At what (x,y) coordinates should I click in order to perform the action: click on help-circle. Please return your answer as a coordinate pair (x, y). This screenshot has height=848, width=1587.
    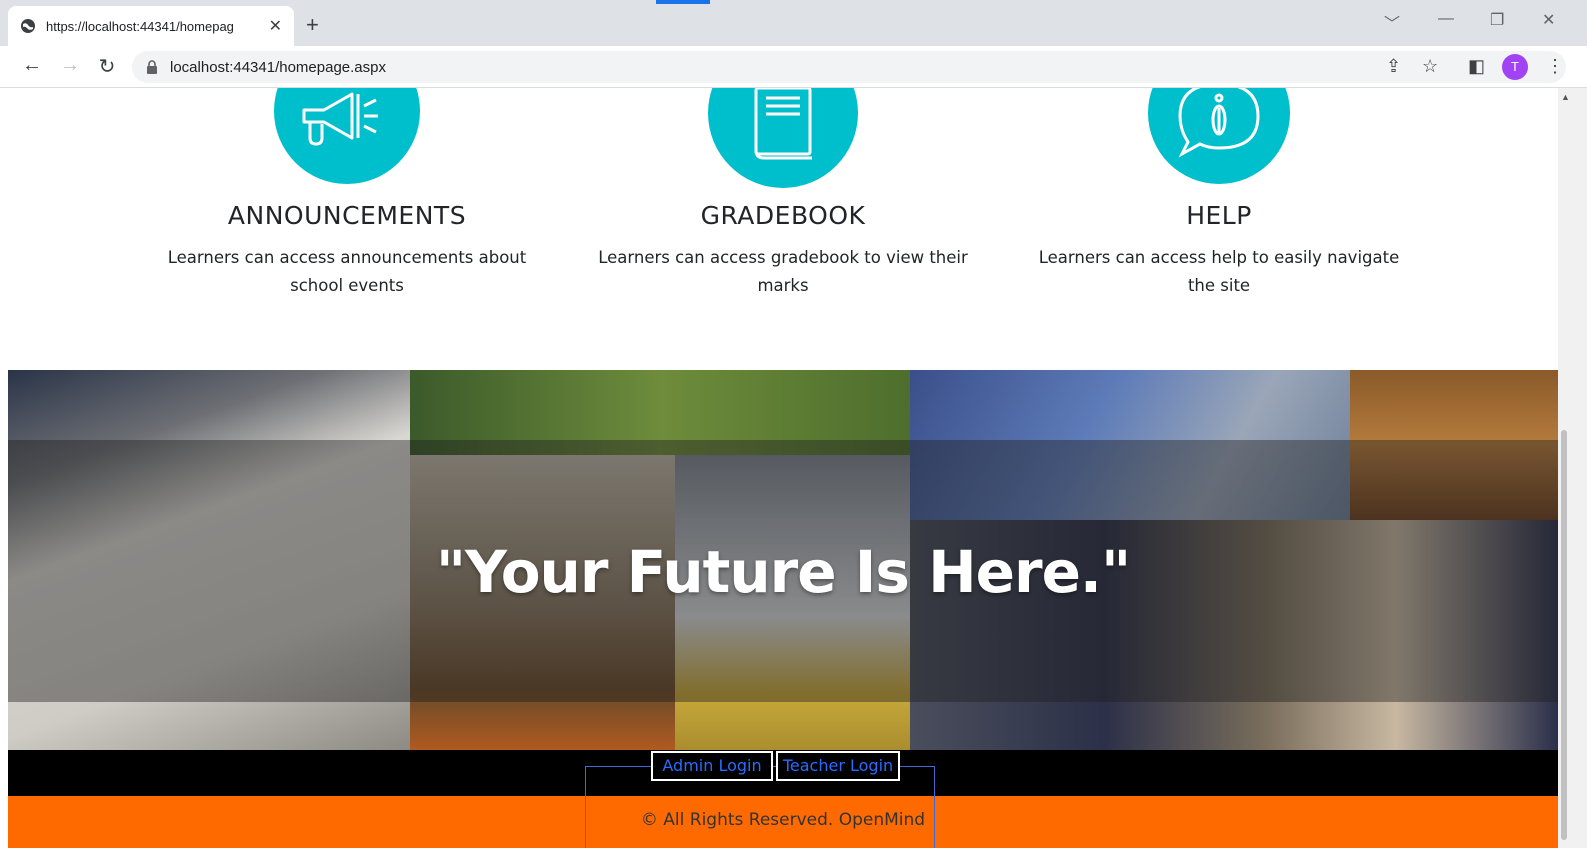
    Looking at the image, I should click on (1219, 136).